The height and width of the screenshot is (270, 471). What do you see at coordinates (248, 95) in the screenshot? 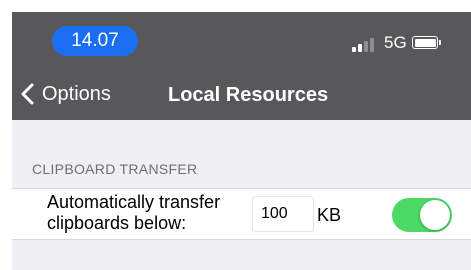
I see `page-title: Local Resources` at bounding box center [248, 95].